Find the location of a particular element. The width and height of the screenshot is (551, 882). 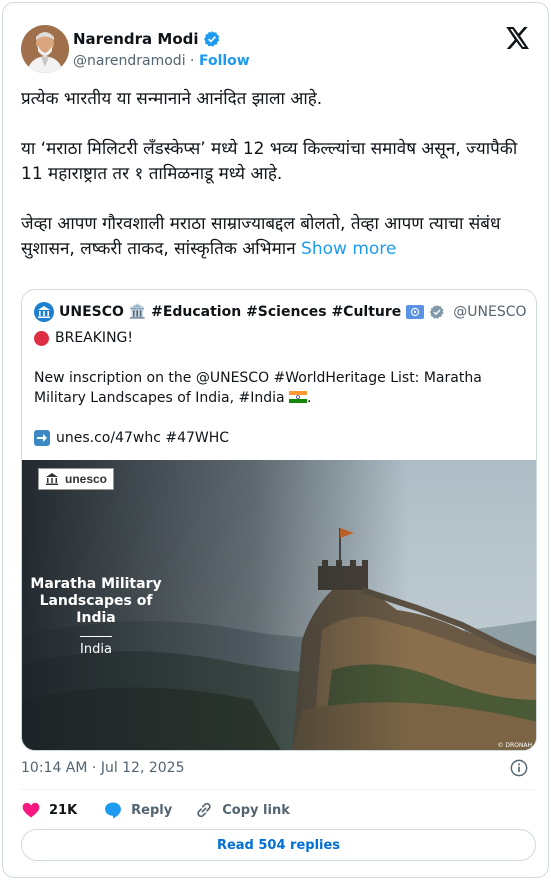

like-count: 21K is located at coordinates (63, 810).